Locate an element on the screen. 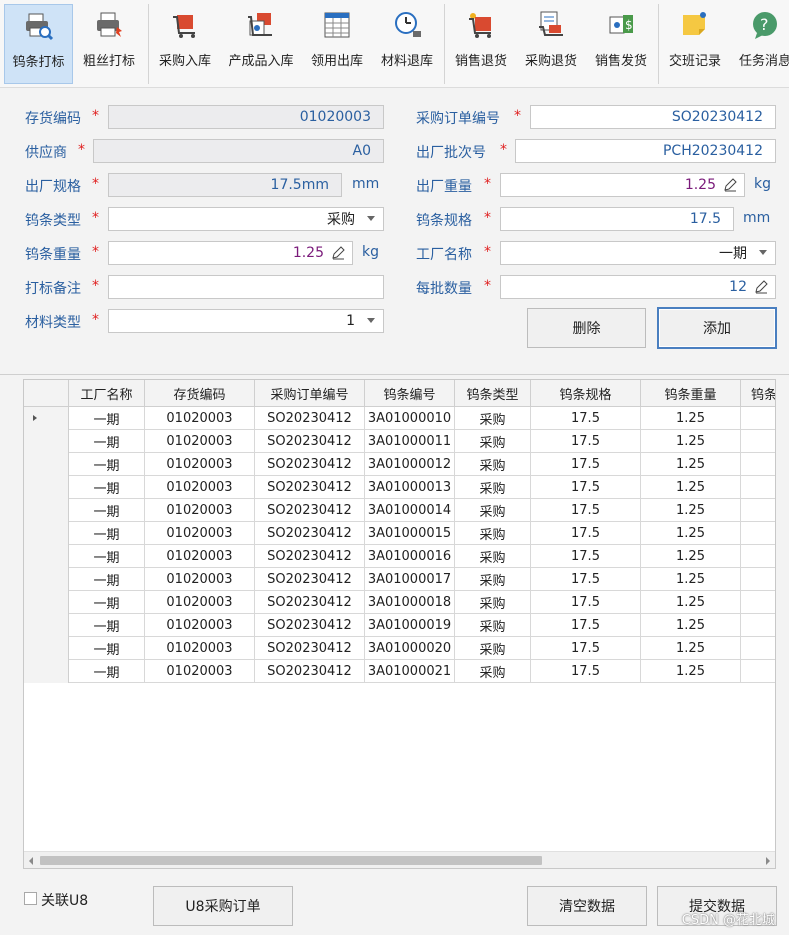 Image resolution: width=789 pixels, height=935 pixels. col-header-bar-spec: 钨条规格 is located at coordinates (586, 393).